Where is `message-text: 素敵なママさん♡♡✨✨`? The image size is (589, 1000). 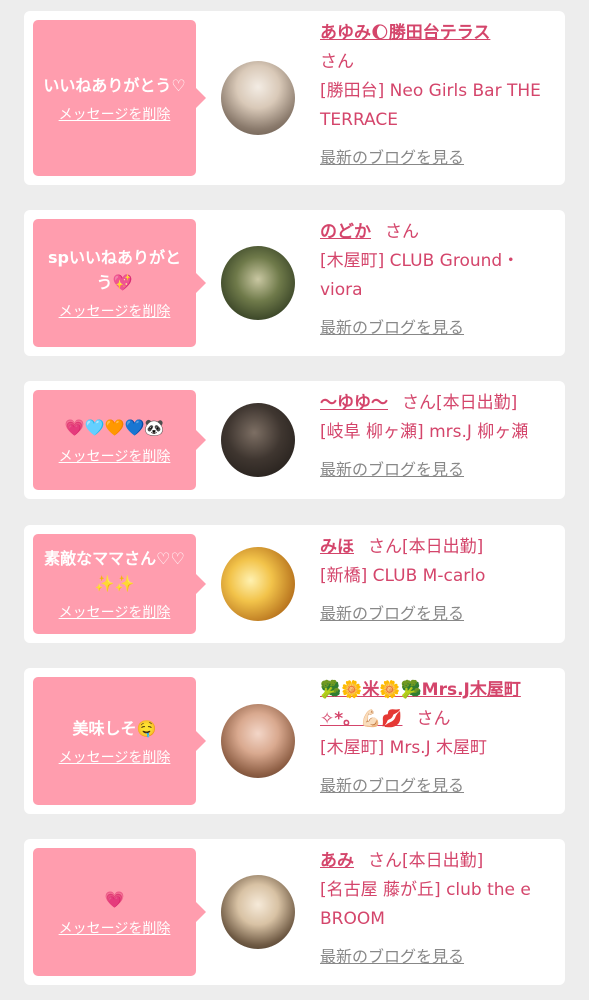 message-text: 素敵なママさん♡♡✨✨ is located at coordinates (114, 571).